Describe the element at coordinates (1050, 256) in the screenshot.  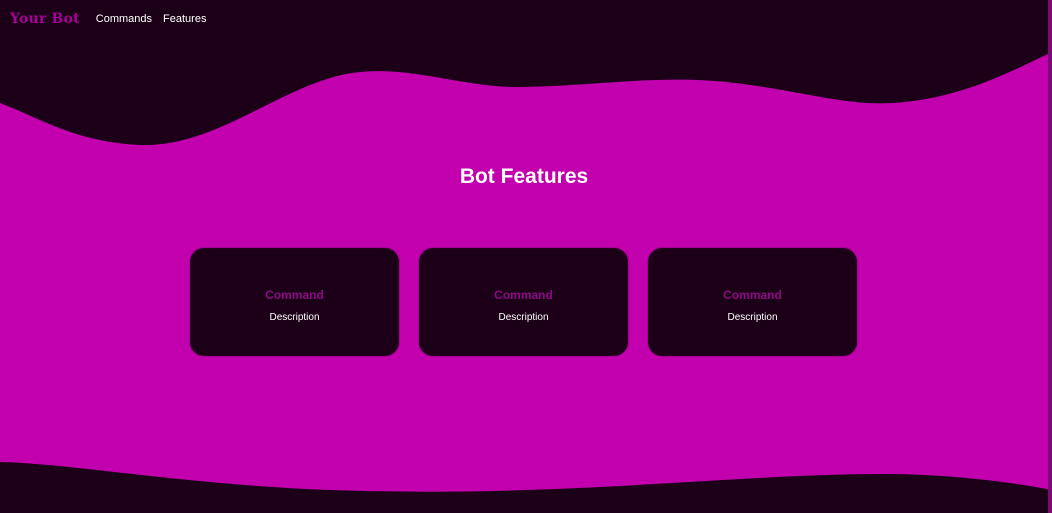
I see `scrollbar` at that location.